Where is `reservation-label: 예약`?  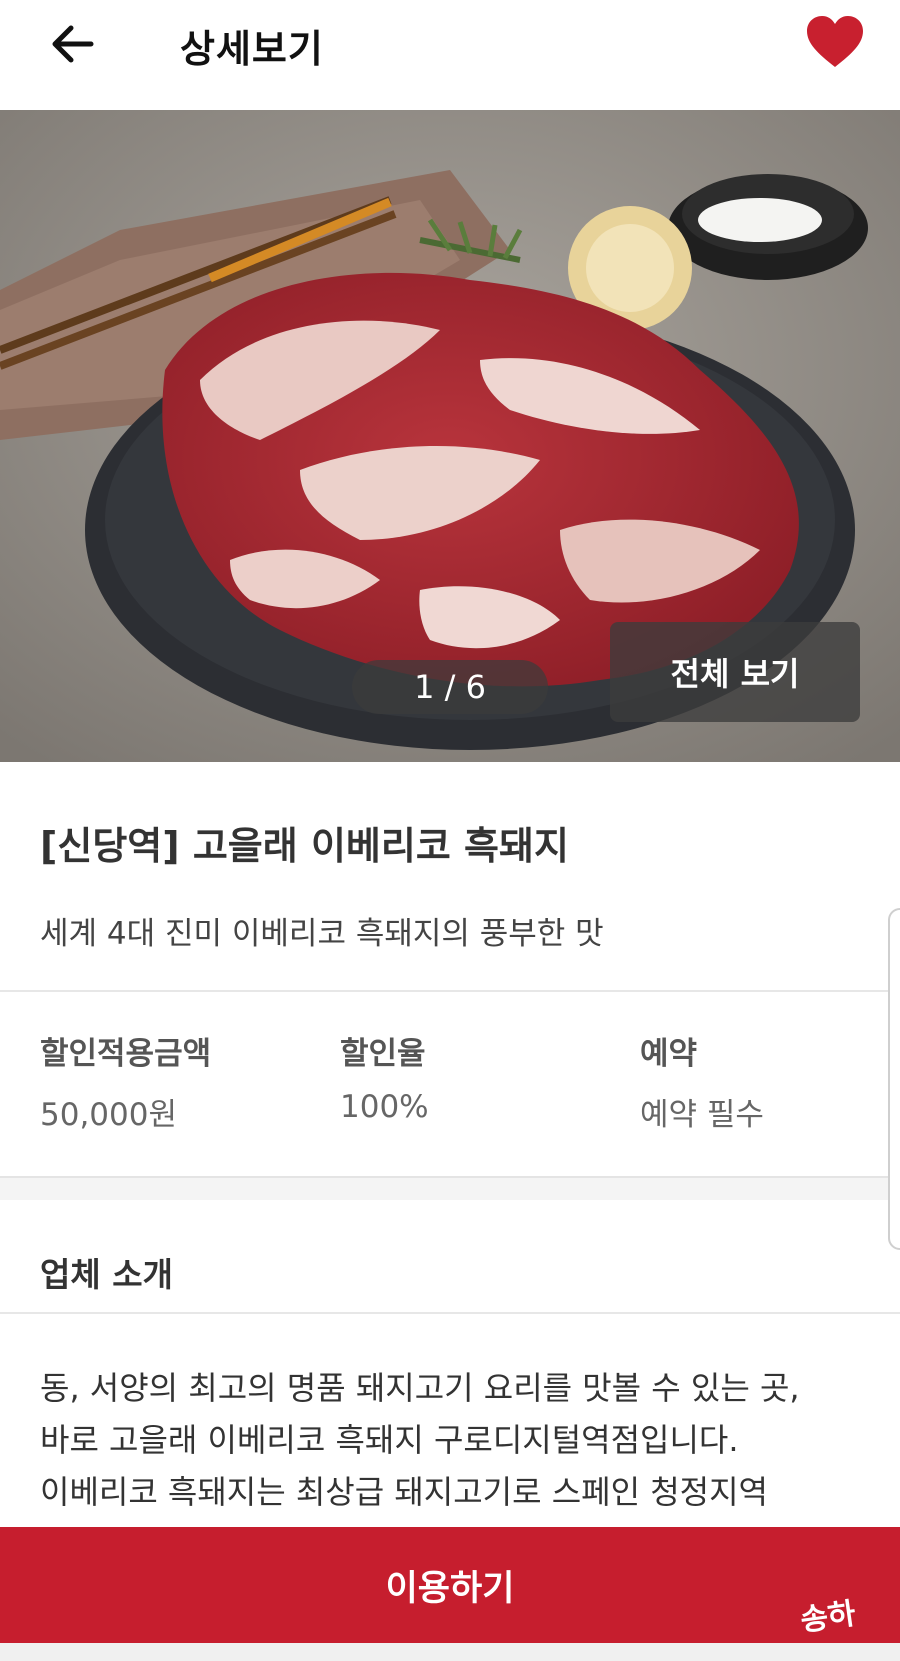 reservation-label: 예약 is located at coordinates (669, 1054).